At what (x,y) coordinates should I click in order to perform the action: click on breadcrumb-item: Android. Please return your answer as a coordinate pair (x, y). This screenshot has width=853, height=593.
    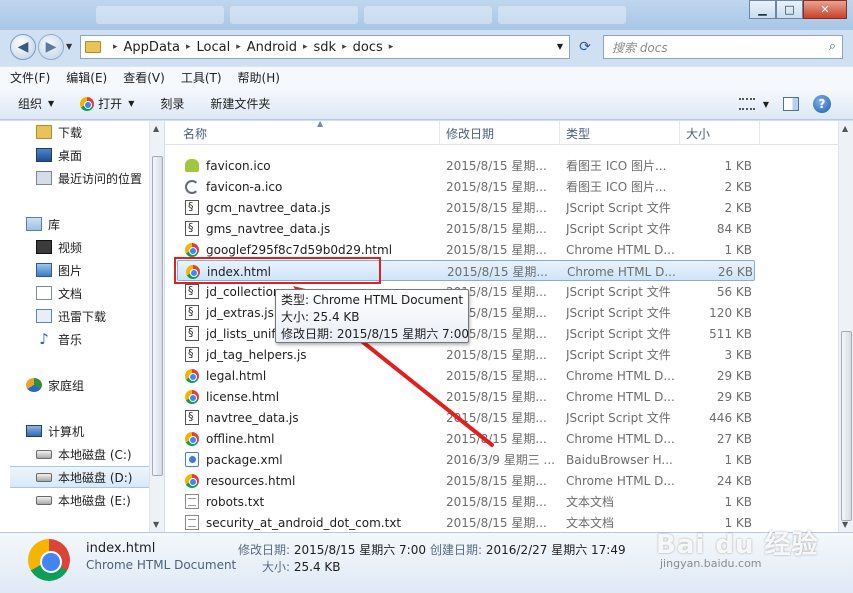
    Looking at the image, I should click on (272, 47).